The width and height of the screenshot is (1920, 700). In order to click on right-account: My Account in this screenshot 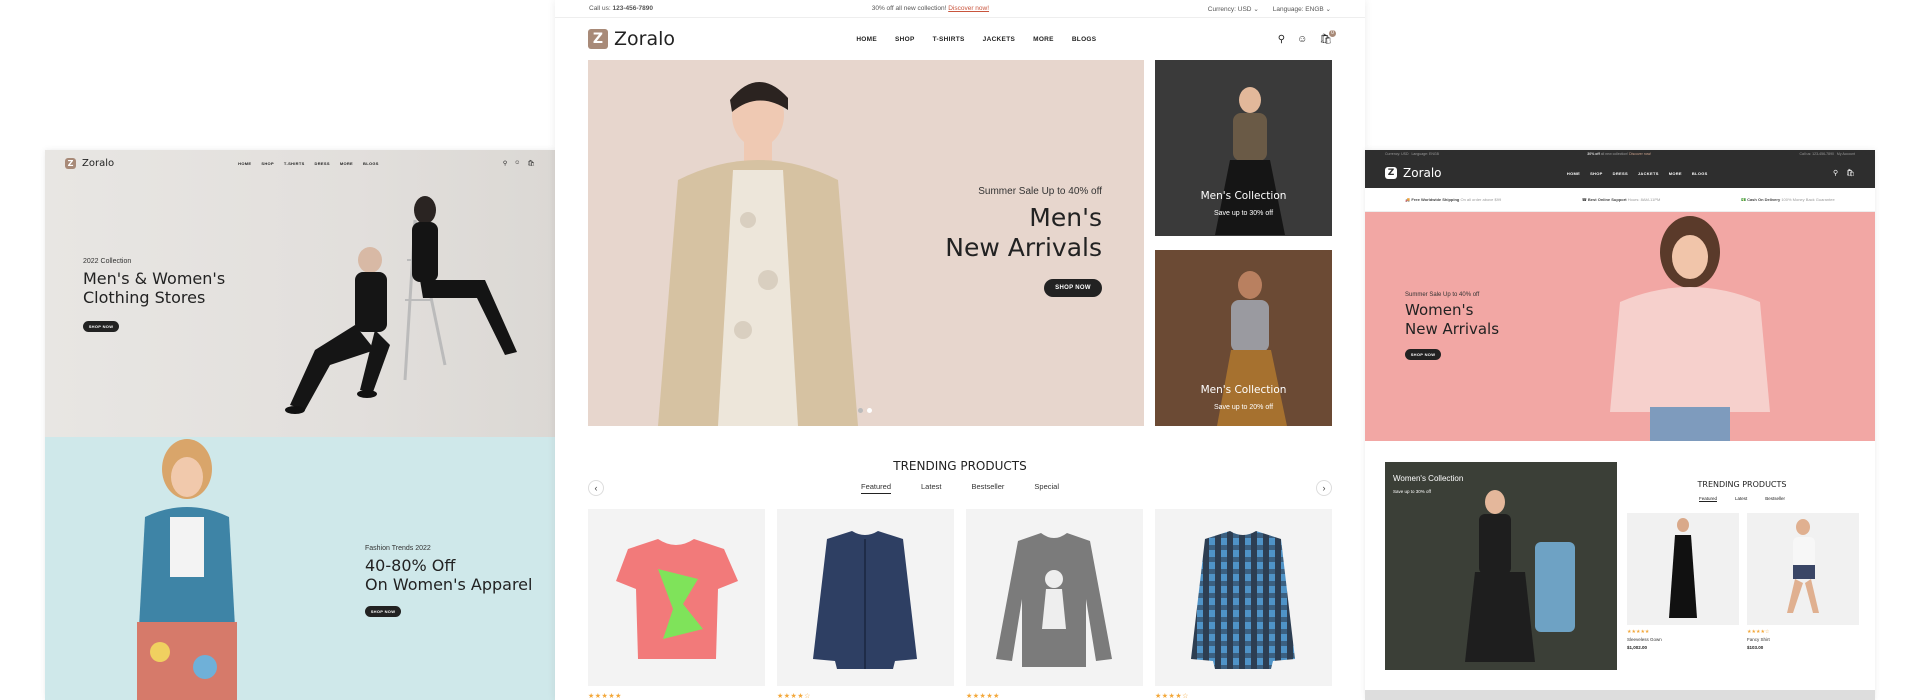, I will do `click(1846, 154)`.